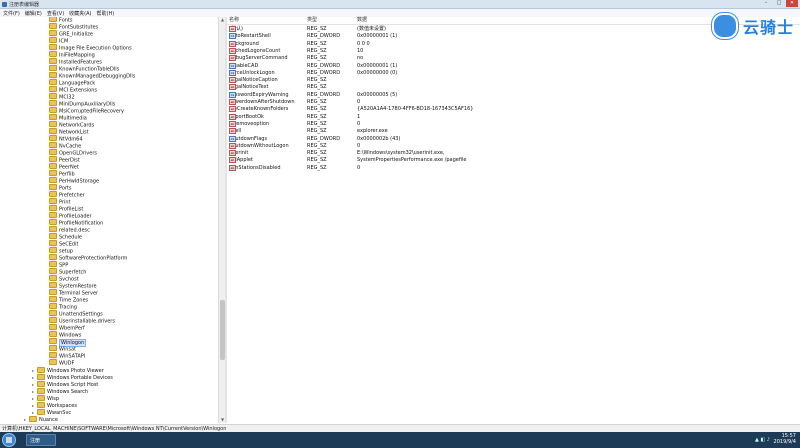 This screenshot has height=448, width=800. What do you see at coordinates (69, 244) in the screenshot?
I see `tree-item-label: SeCEdit` at bounding box center [69, 244].